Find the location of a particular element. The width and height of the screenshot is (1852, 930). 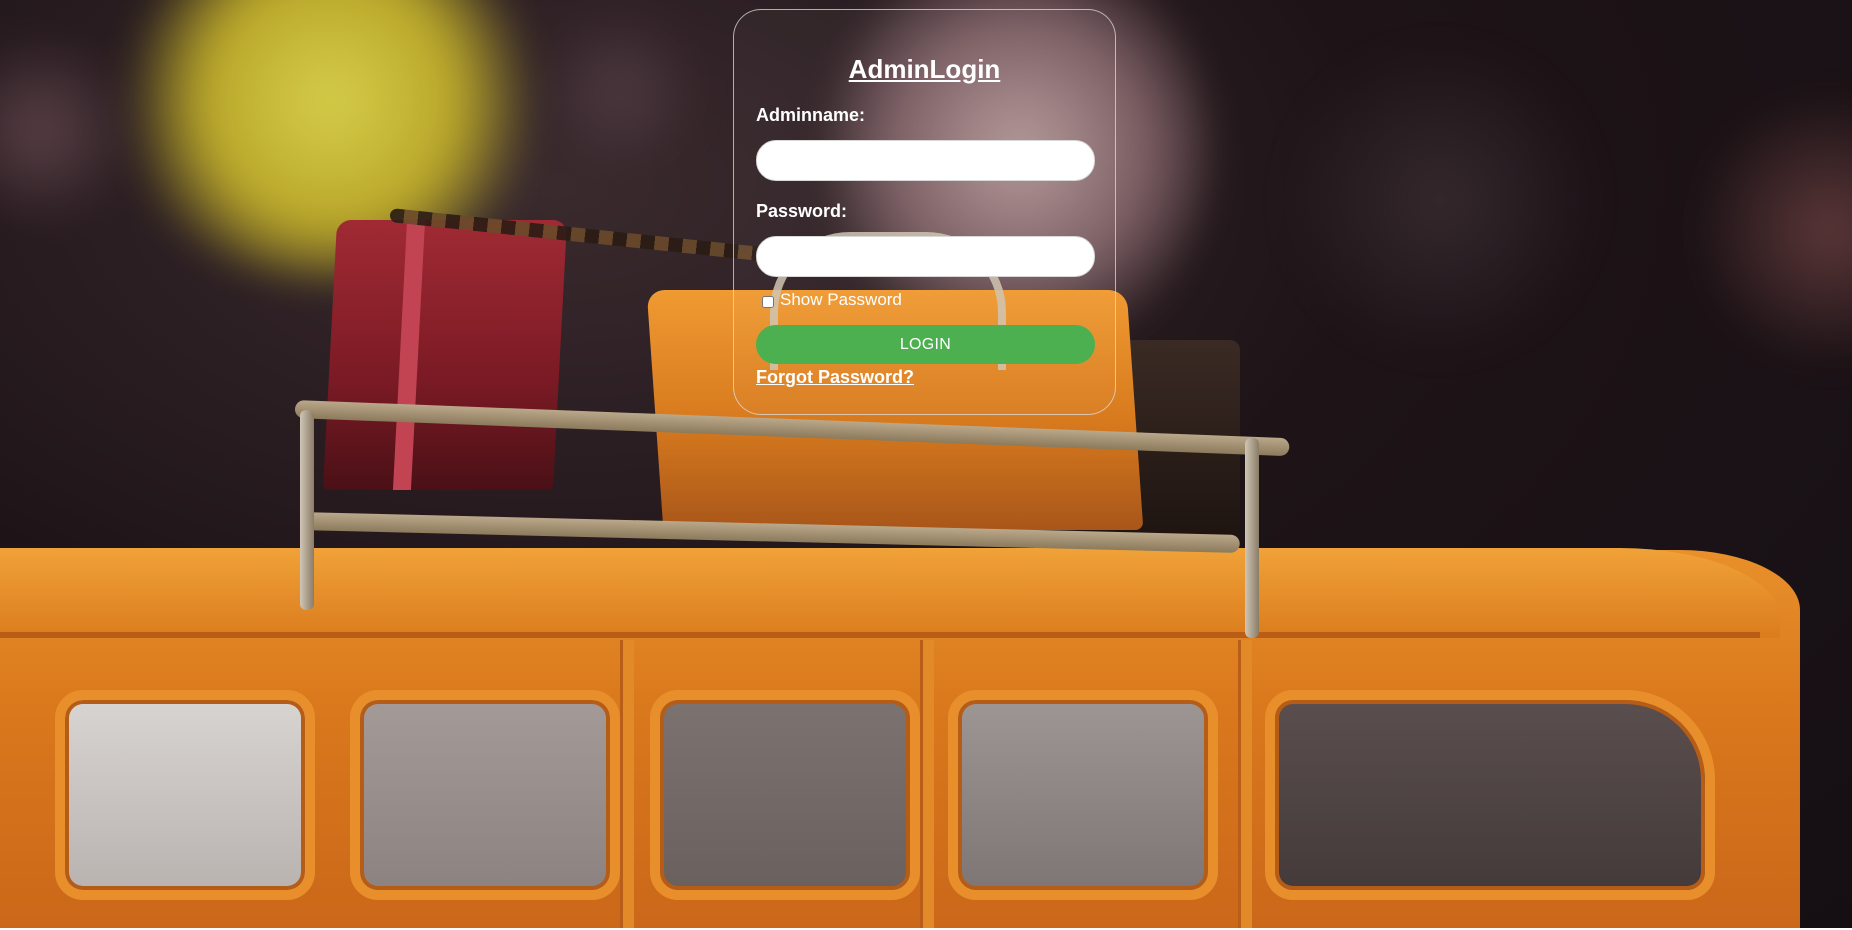

login-button: LOGIN is located at coordinates (925, 344).